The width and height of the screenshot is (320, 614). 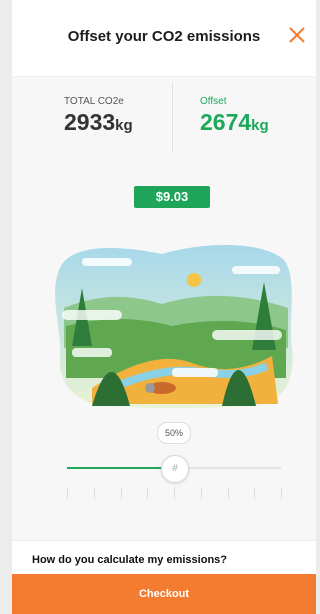 I want to click on close-icon, so click(x=297, y=35).